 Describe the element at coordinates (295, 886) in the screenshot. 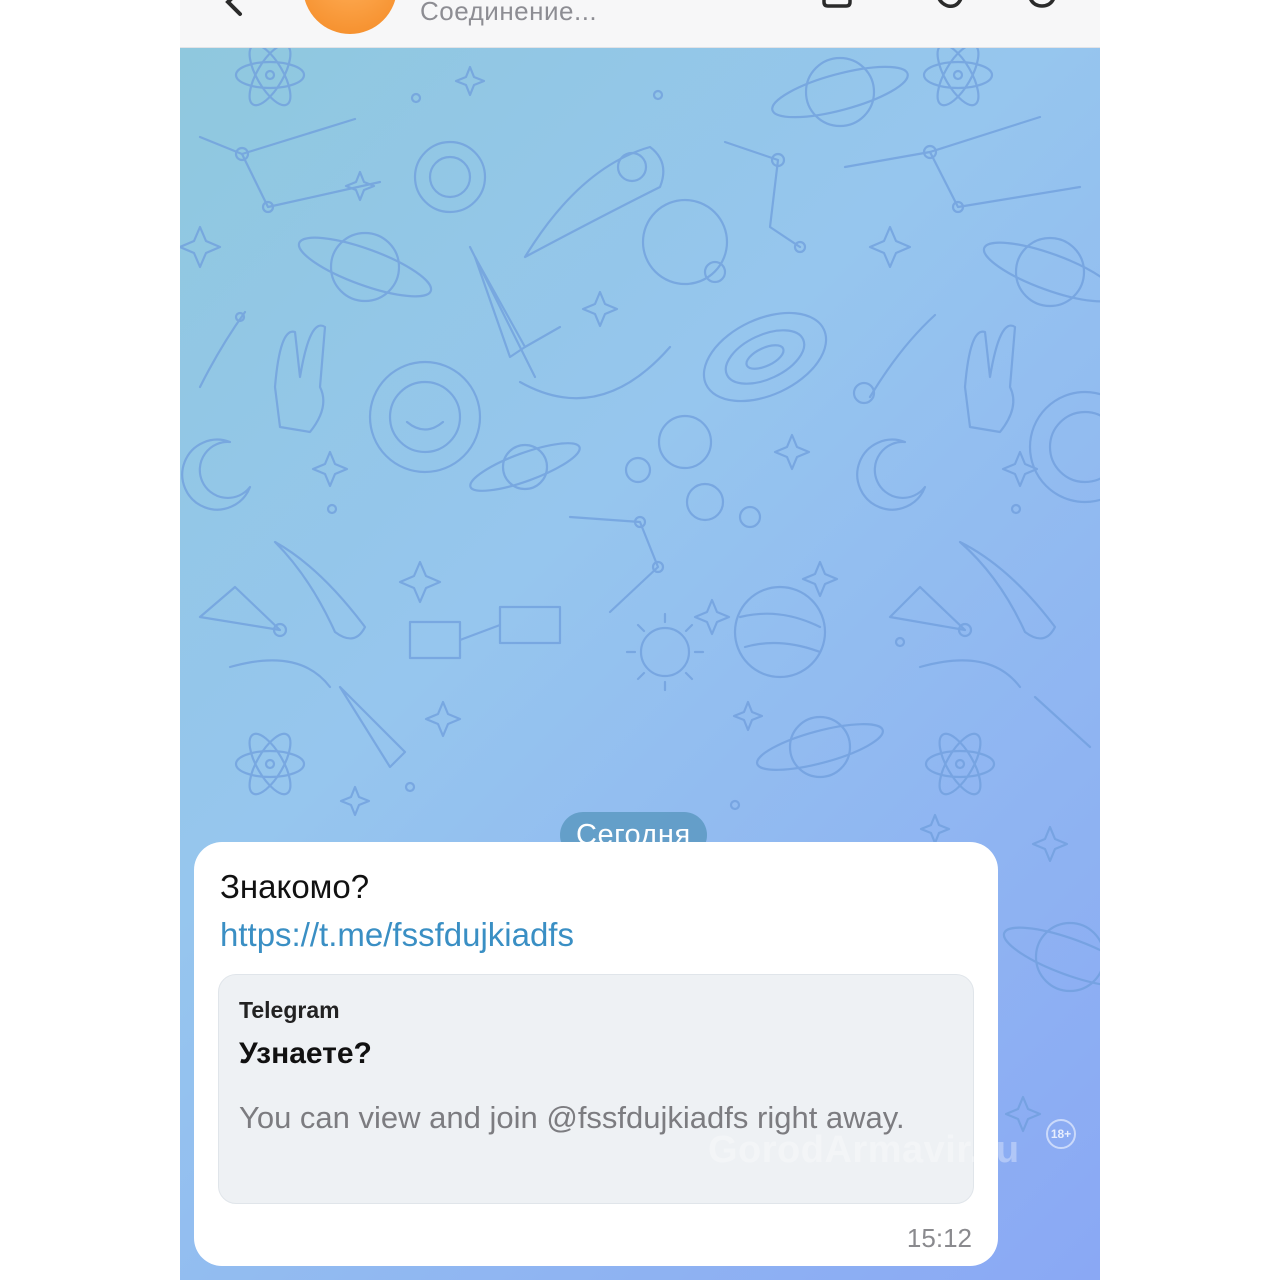

I see `message-text: Знакомо?` at that location.